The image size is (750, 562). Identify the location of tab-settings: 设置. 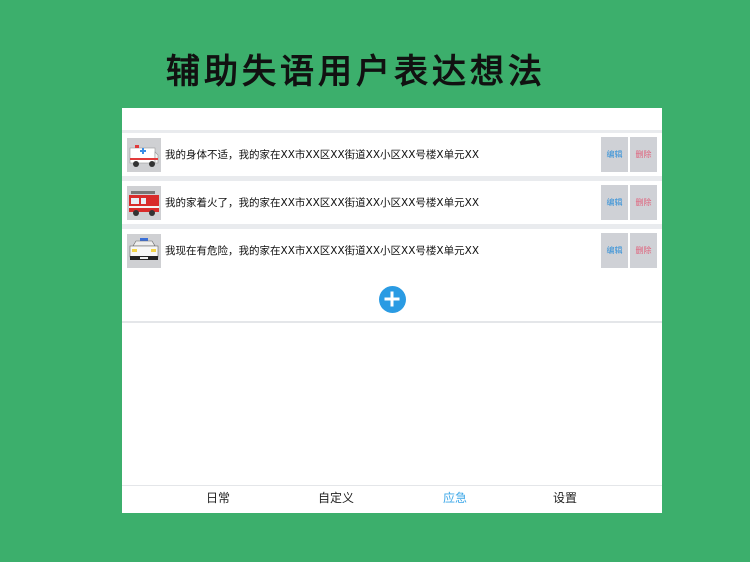
(565, 499).